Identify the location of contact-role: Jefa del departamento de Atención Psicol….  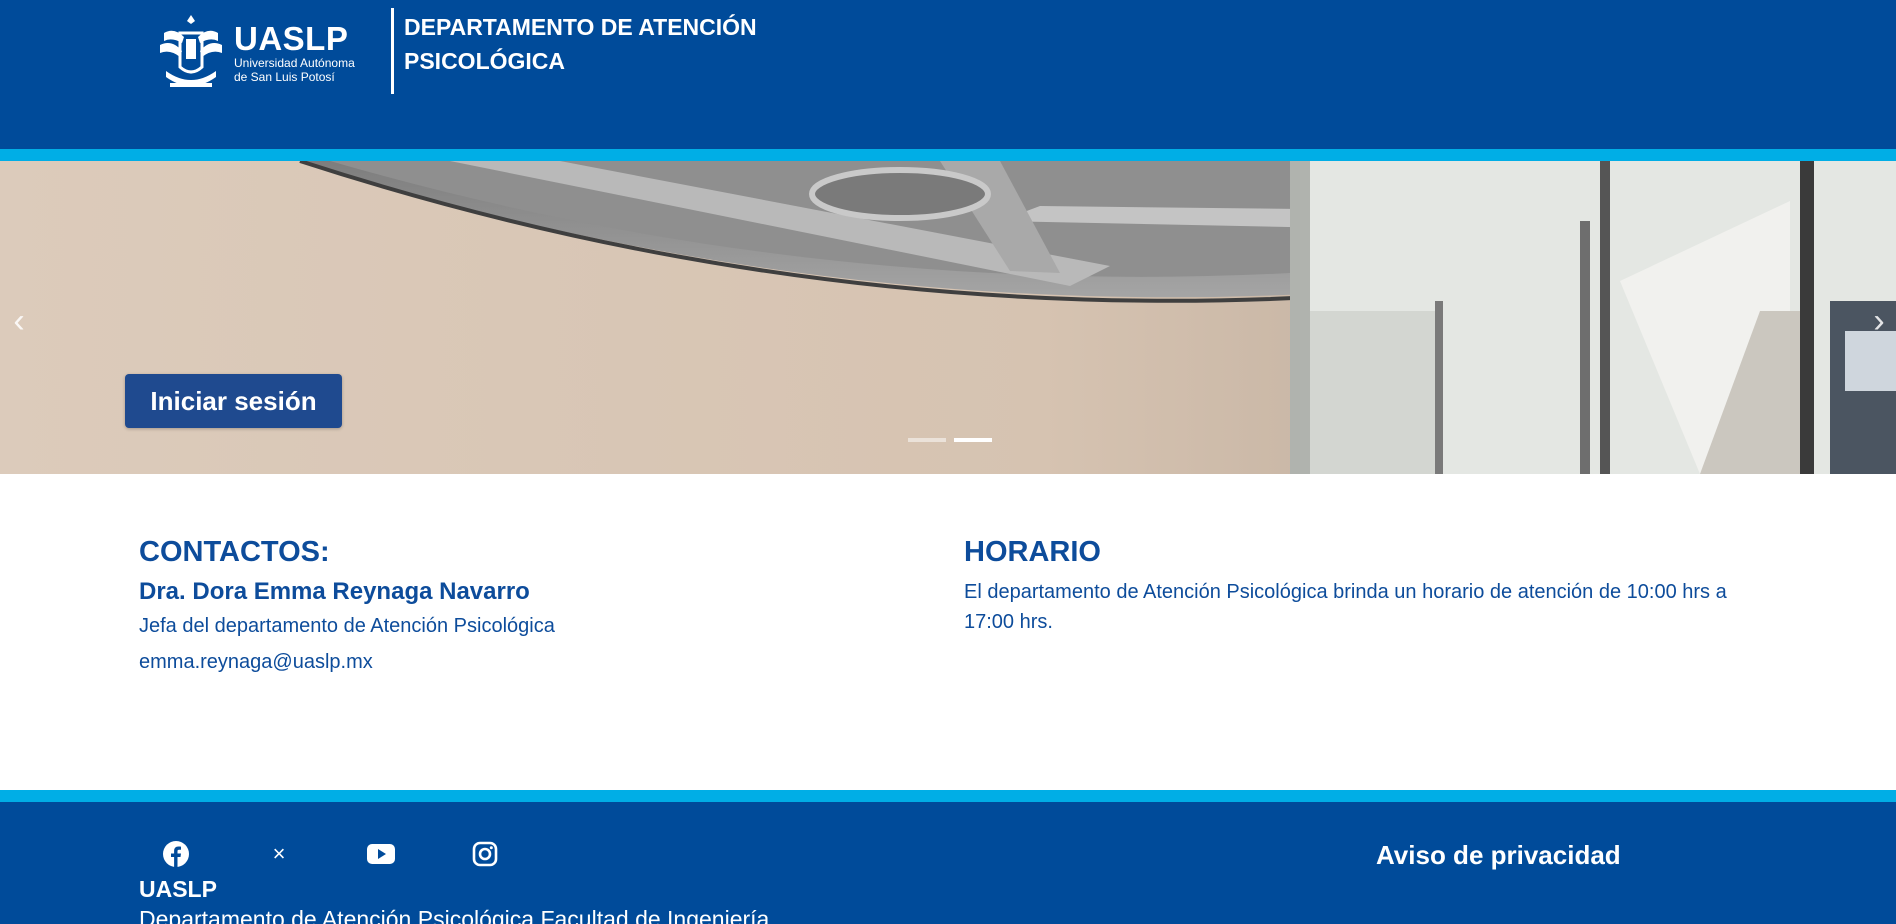
(347, 626).